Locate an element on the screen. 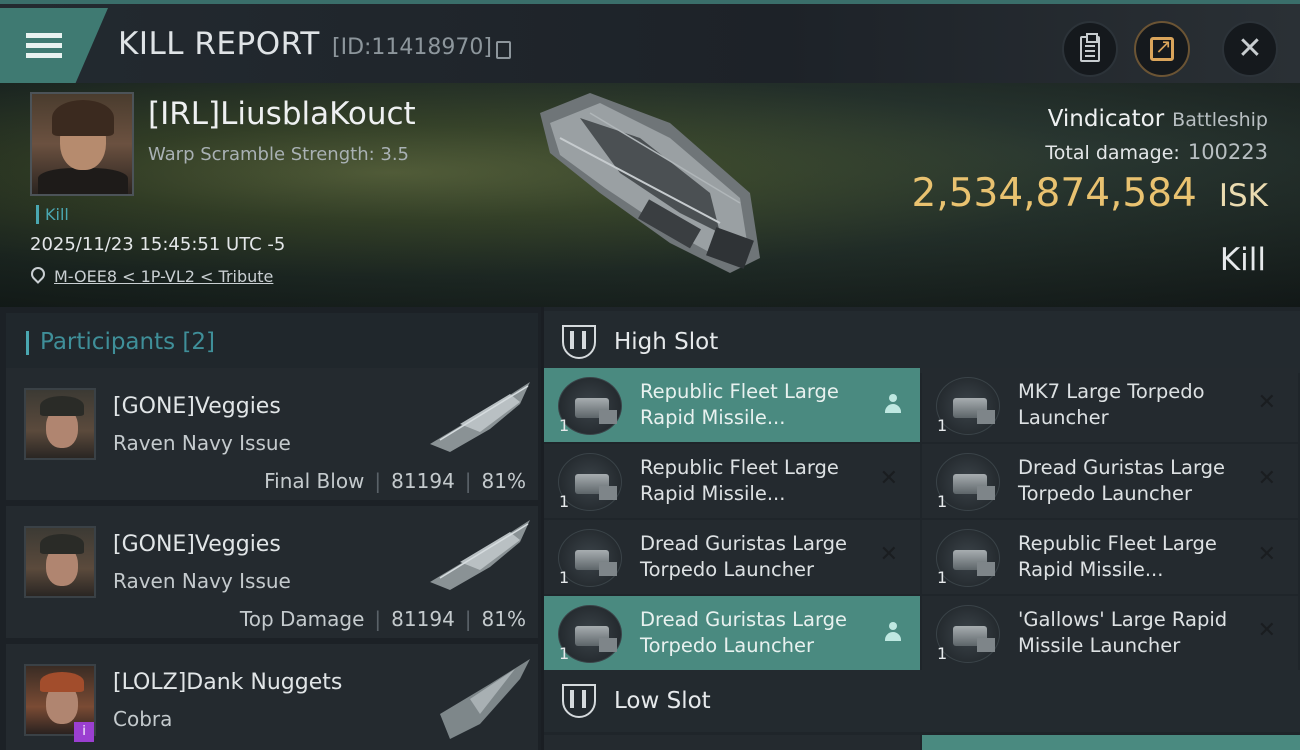  victim-ship-name: Vindicator Battleship is located at coordinates (1158, 119).